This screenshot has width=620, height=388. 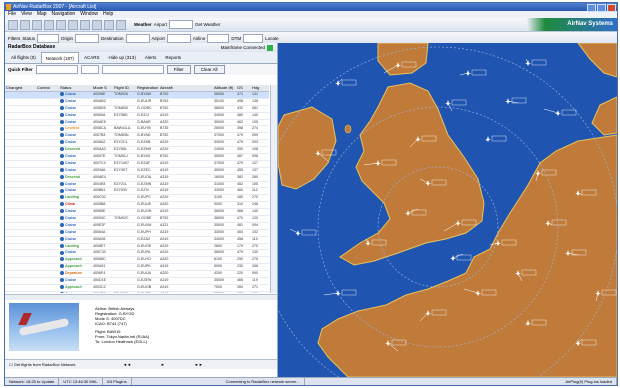 I want to click on cell-registration: G-EUPA, so click(x=144, y=252).